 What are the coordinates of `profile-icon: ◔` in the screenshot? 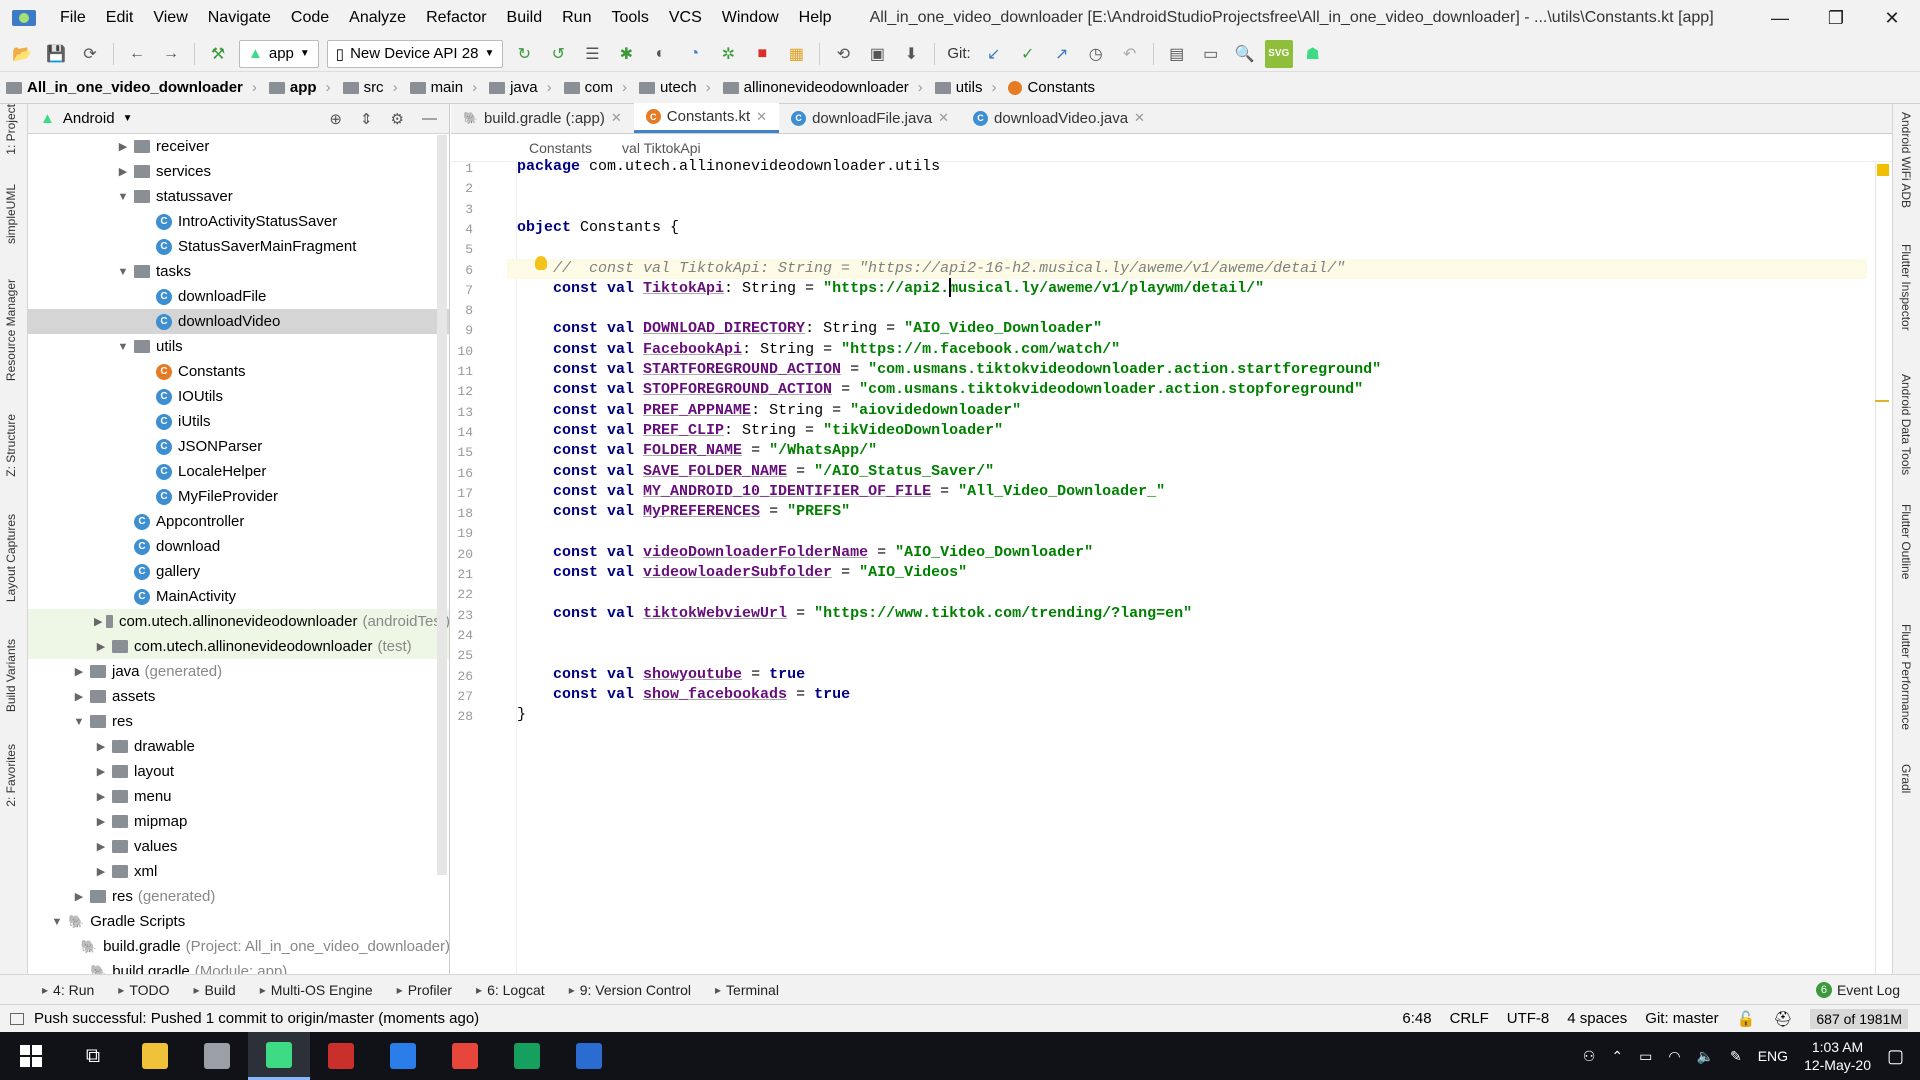 It's located at (694, 54).